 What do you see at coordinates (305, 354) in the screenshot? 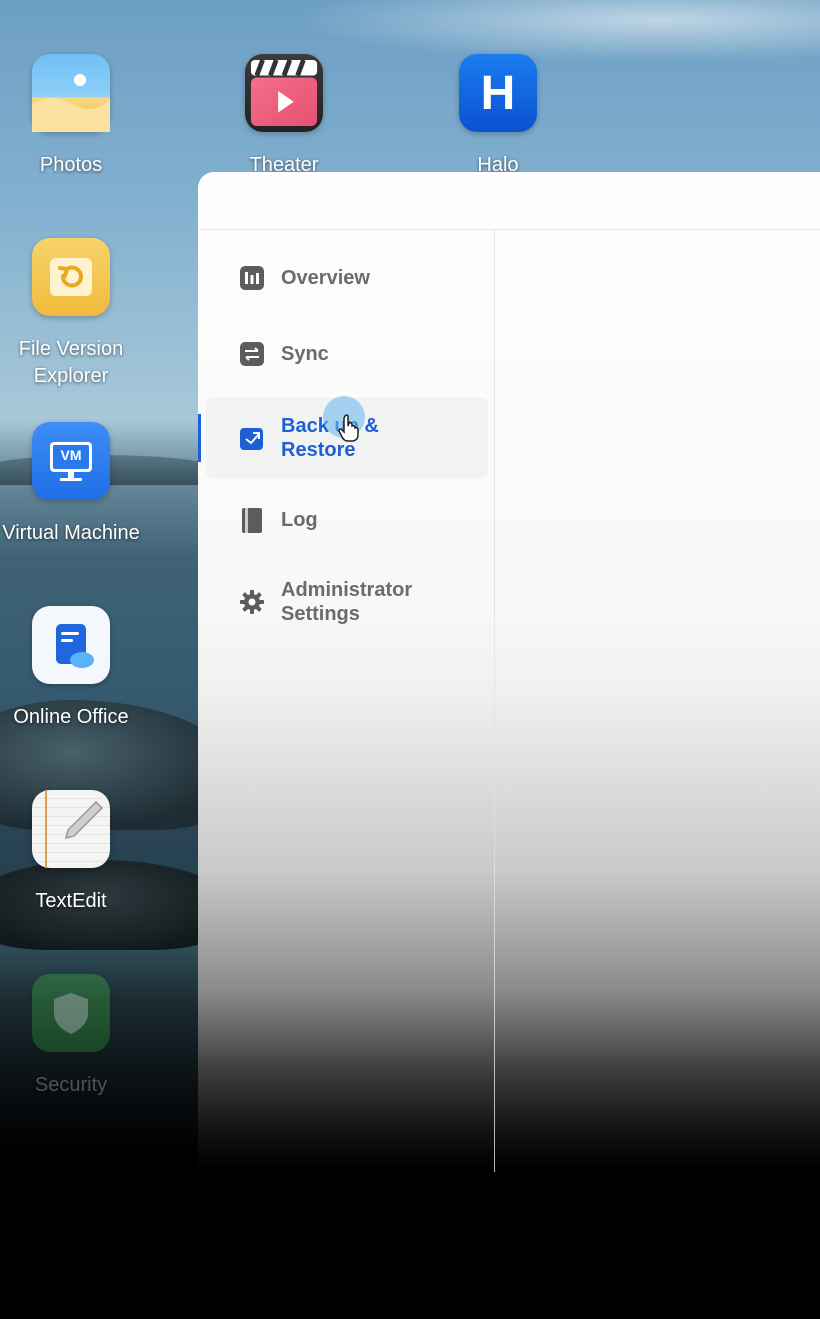
I see `sidebar-item-label: Sync` at bounding box center [305, 354].